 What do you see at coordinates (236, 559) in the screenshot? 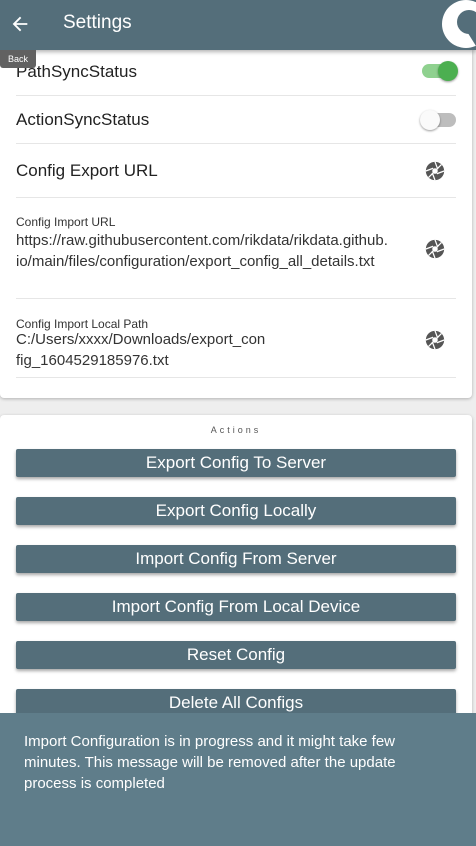
I see `import-config-from-server-button: Import Config From Server` at bounding box center [236, 559].